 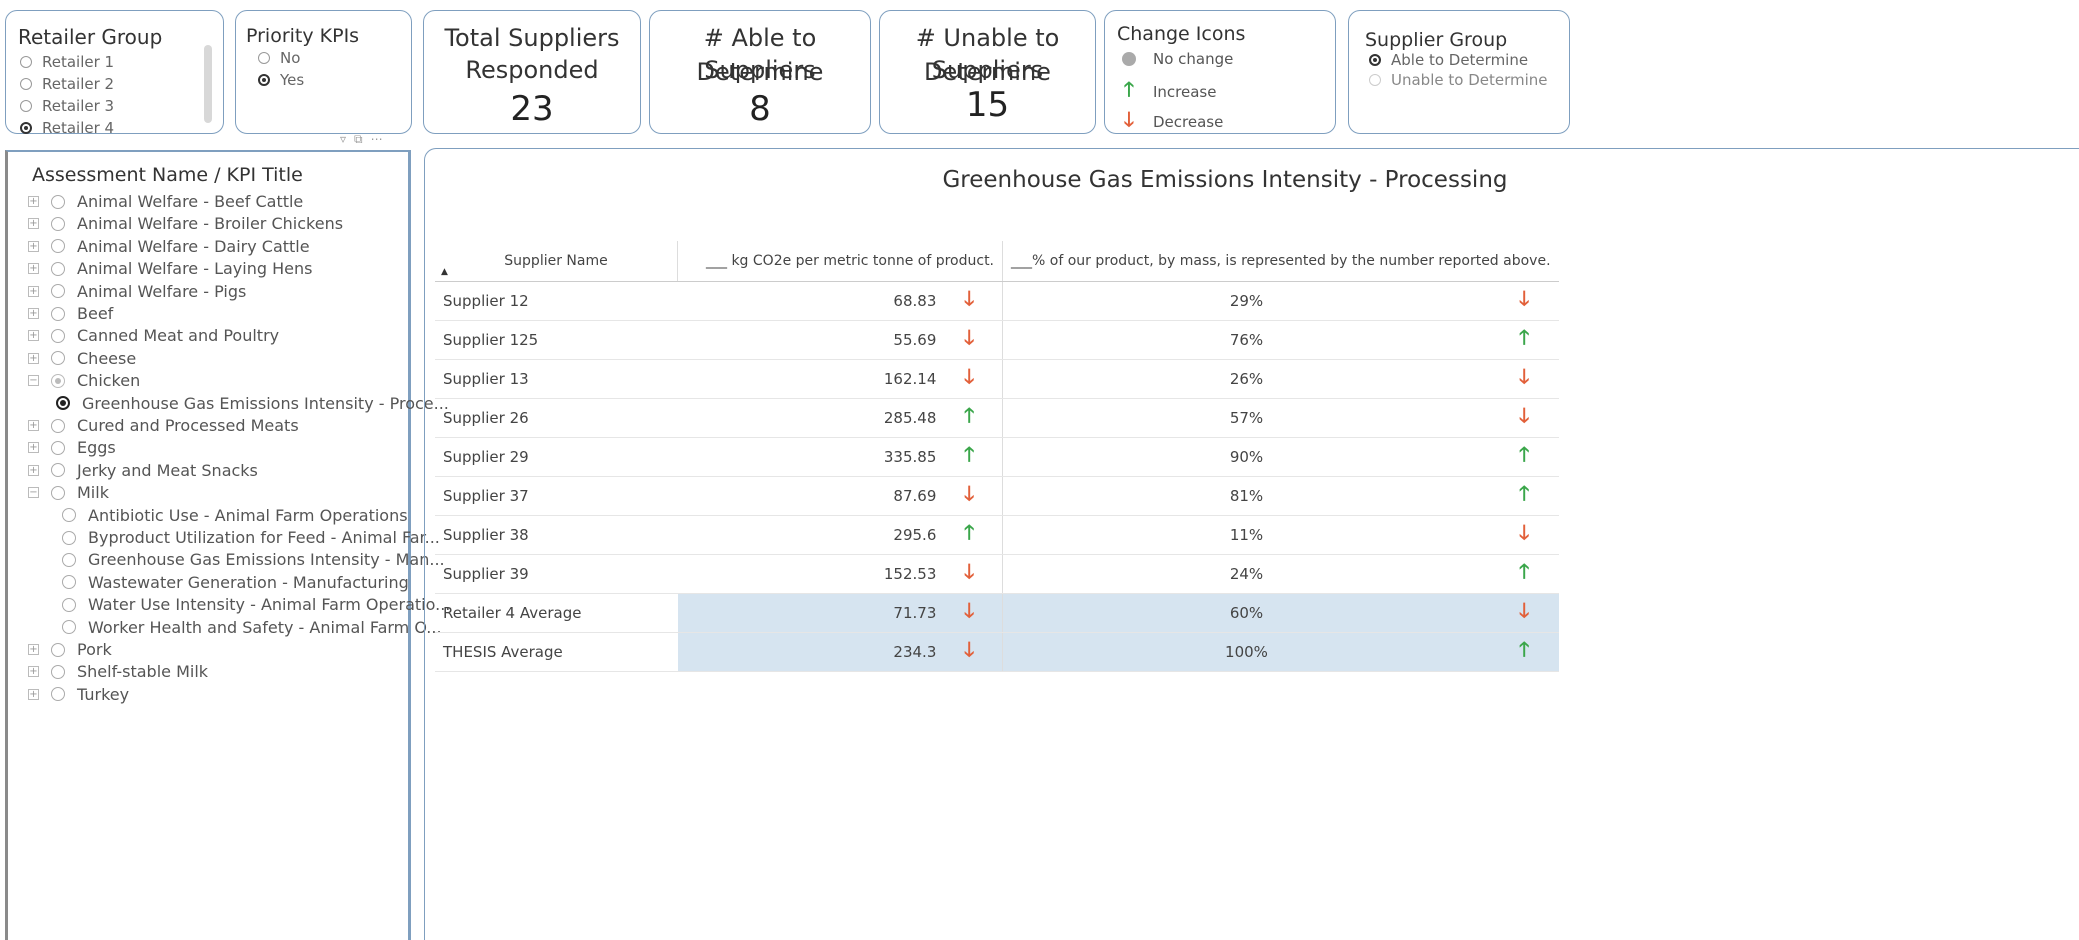 I want to click on filter-icon: ▿, so click(x=347, y=139).